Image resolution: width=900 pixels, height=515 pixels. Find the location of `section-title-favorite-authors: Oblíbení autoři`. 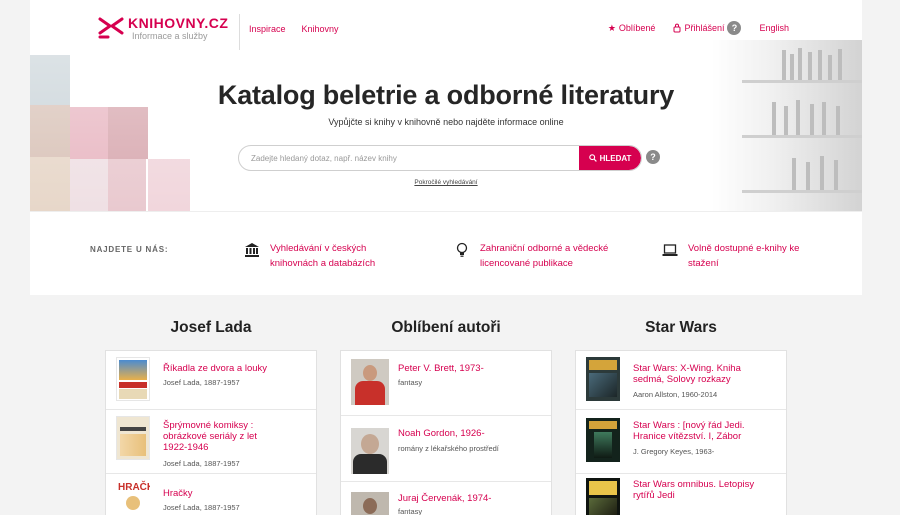

section-title-favorite-authors: Oblíbení autoři is located at coordinates (446, 327).